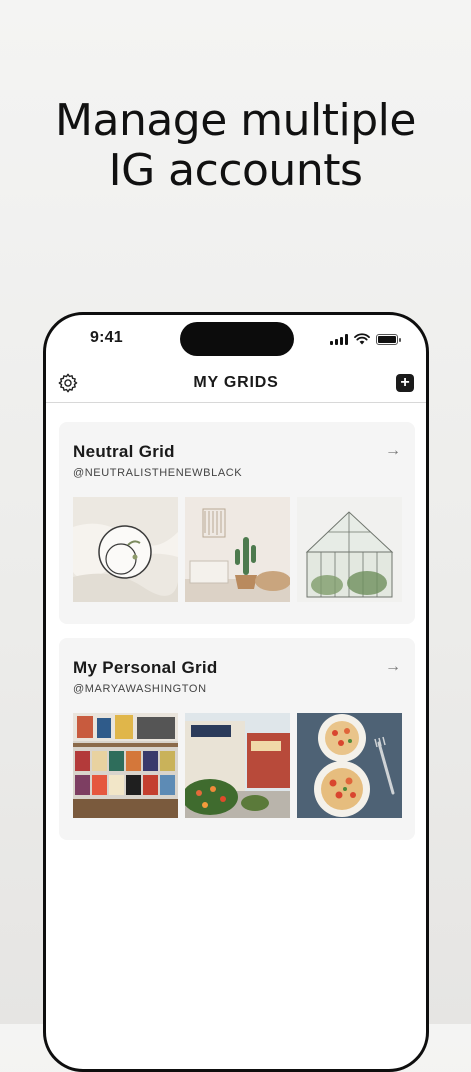 The height and width of the screenshot is (1072, 471). Describe the element at coordinates (339, 339) in the screenshot. I see `cellular-signal-icon` at that location.